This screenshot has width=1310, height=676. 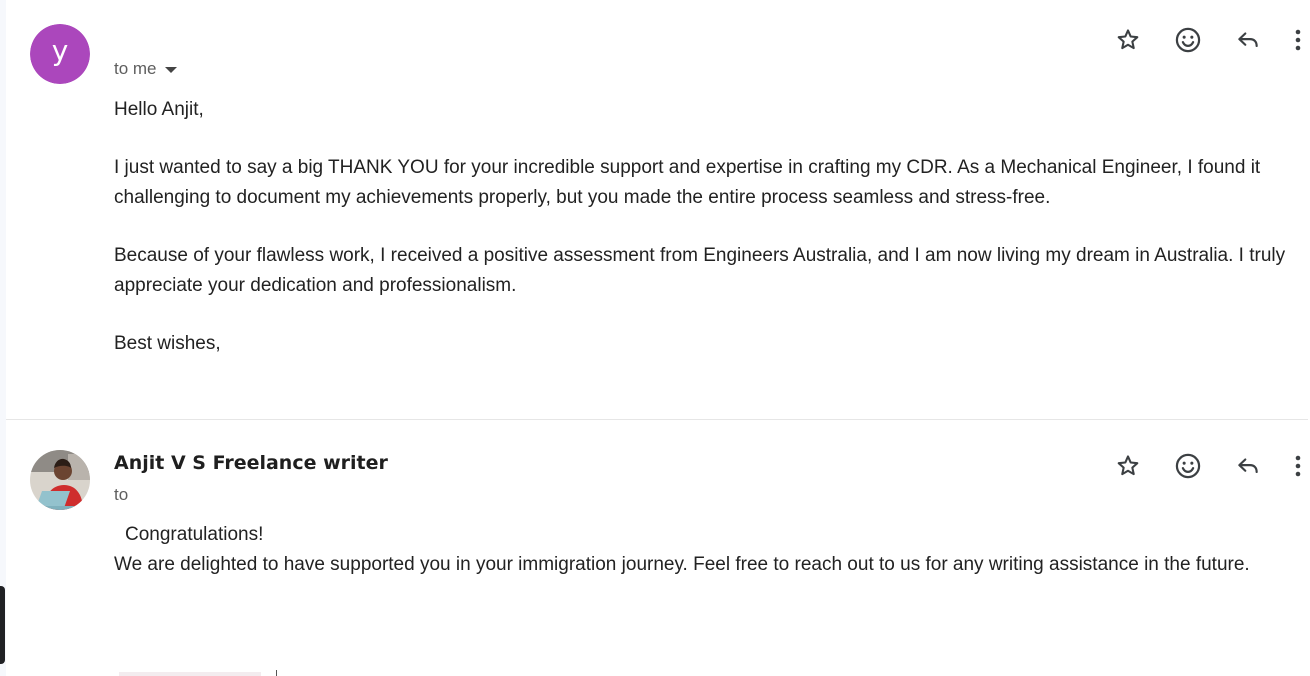 I want to click on sender-avatar: y, so click(x=60, y=54).